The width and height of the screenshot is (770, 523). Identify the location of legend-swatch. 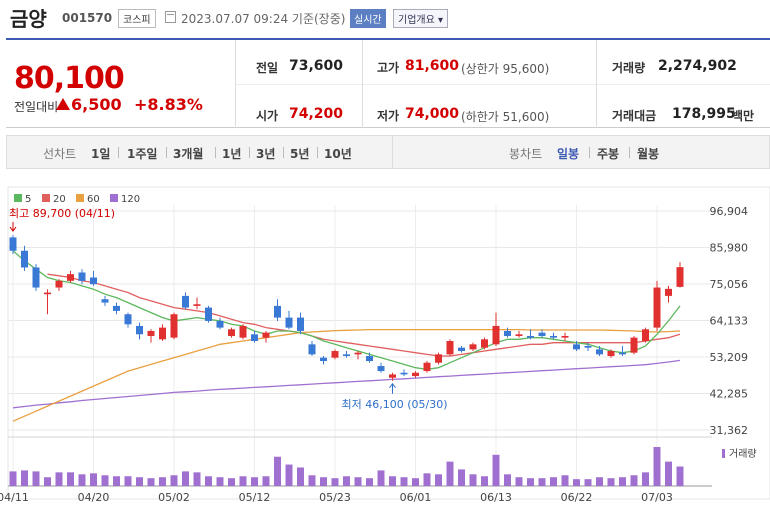
(46, 198).